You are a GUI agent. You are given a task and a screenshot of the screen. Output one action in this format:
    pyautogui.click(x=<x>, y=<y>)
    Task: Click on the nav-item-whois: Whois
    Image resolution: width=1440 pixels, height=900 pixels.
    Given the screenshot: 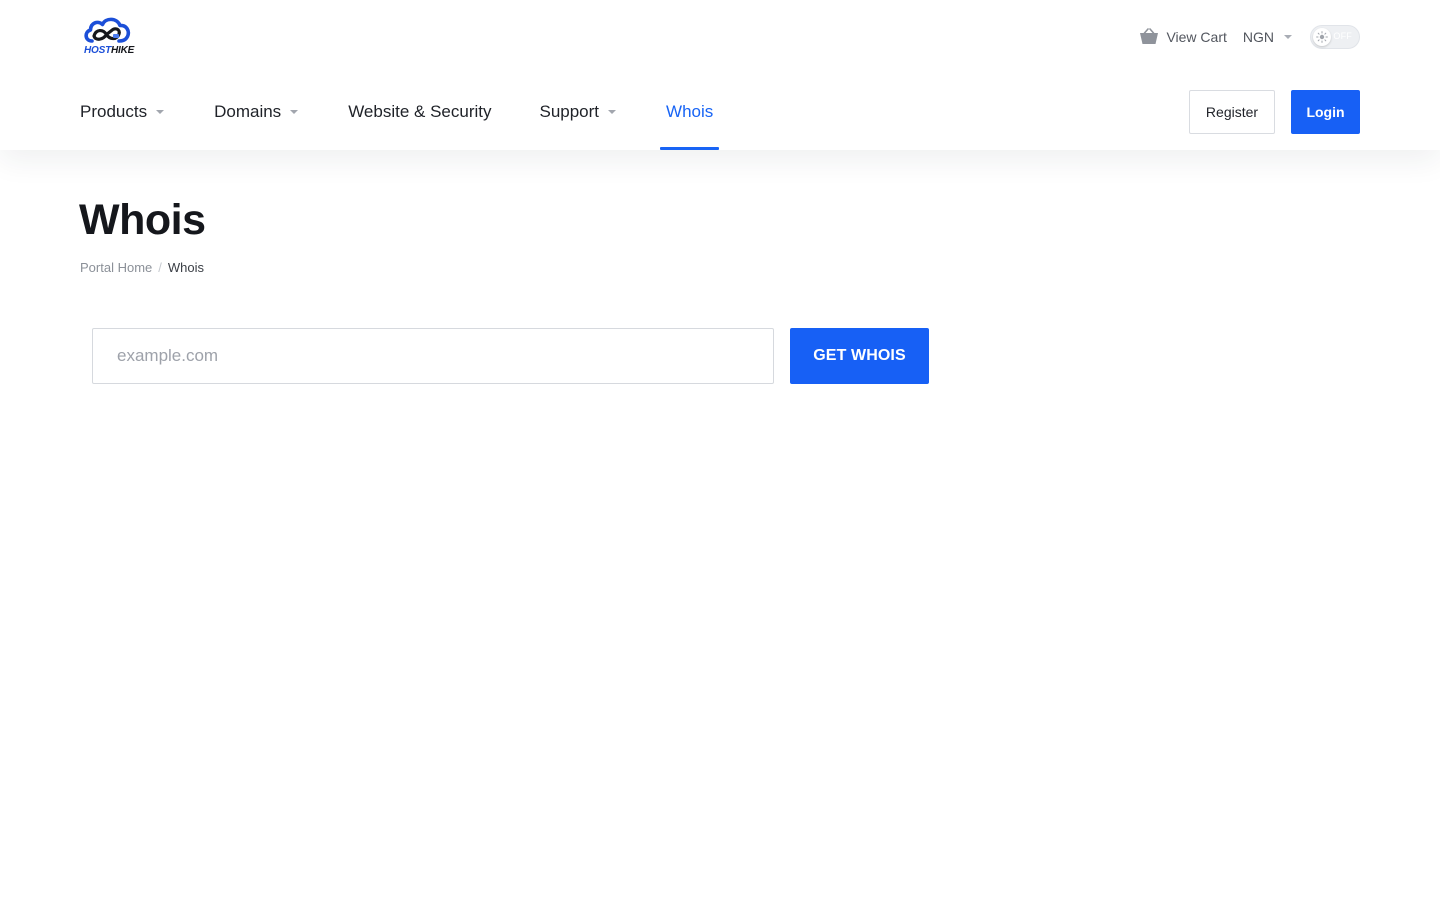 What is the action you would take?
    pyautogui.click(x=690, y=112)
    